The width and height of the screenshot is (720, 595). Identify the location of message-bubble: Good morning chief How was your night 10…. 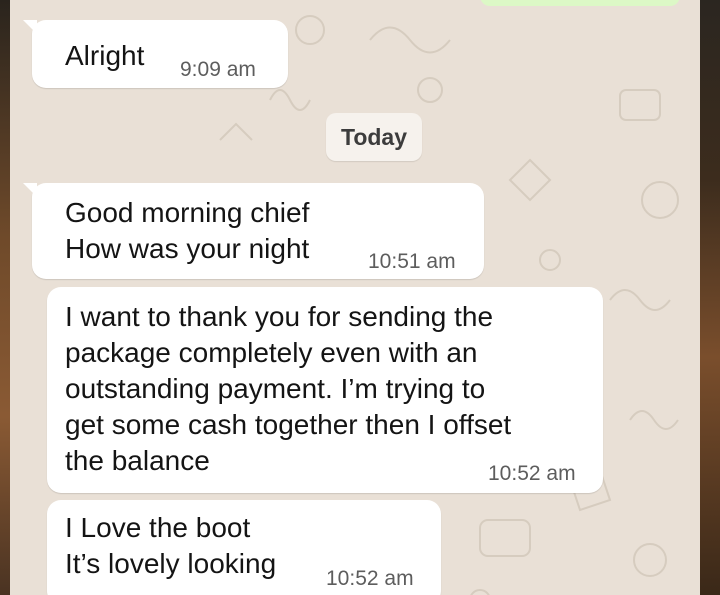
(253, 231).